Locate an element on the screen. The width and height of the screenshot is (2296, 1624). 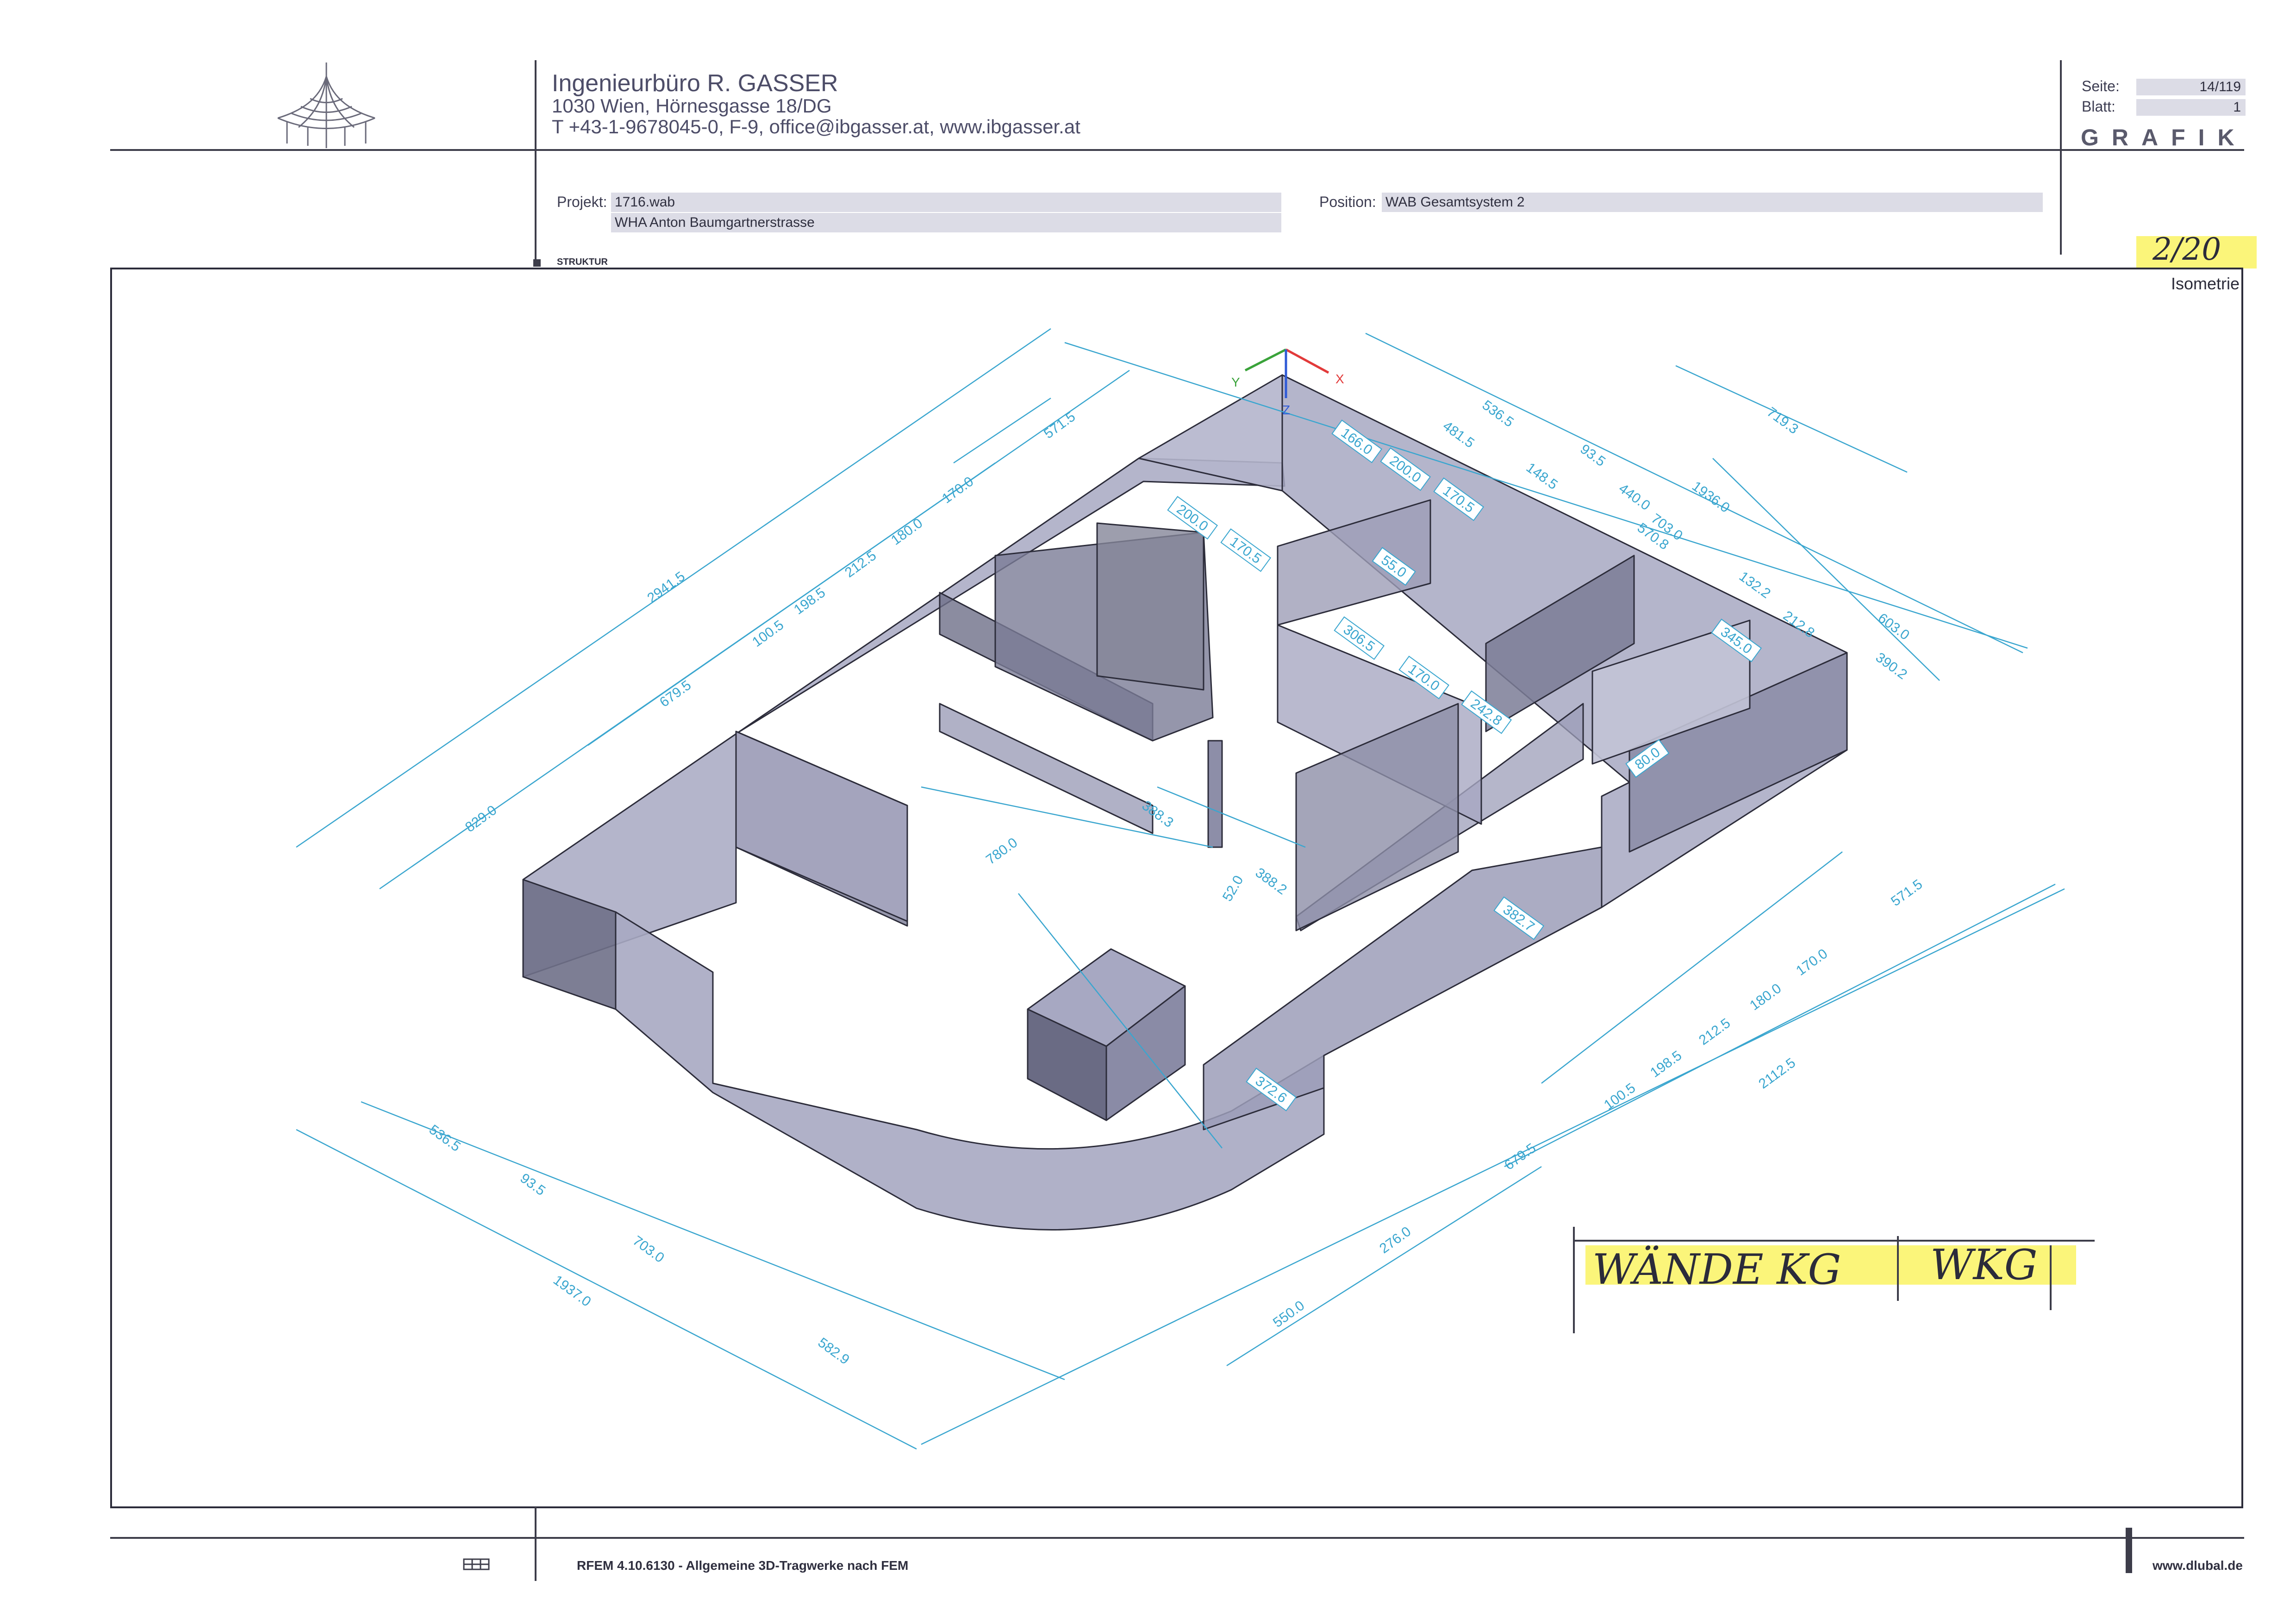
dimension-label: 550.0 is located at coordinates (1288, 1314).